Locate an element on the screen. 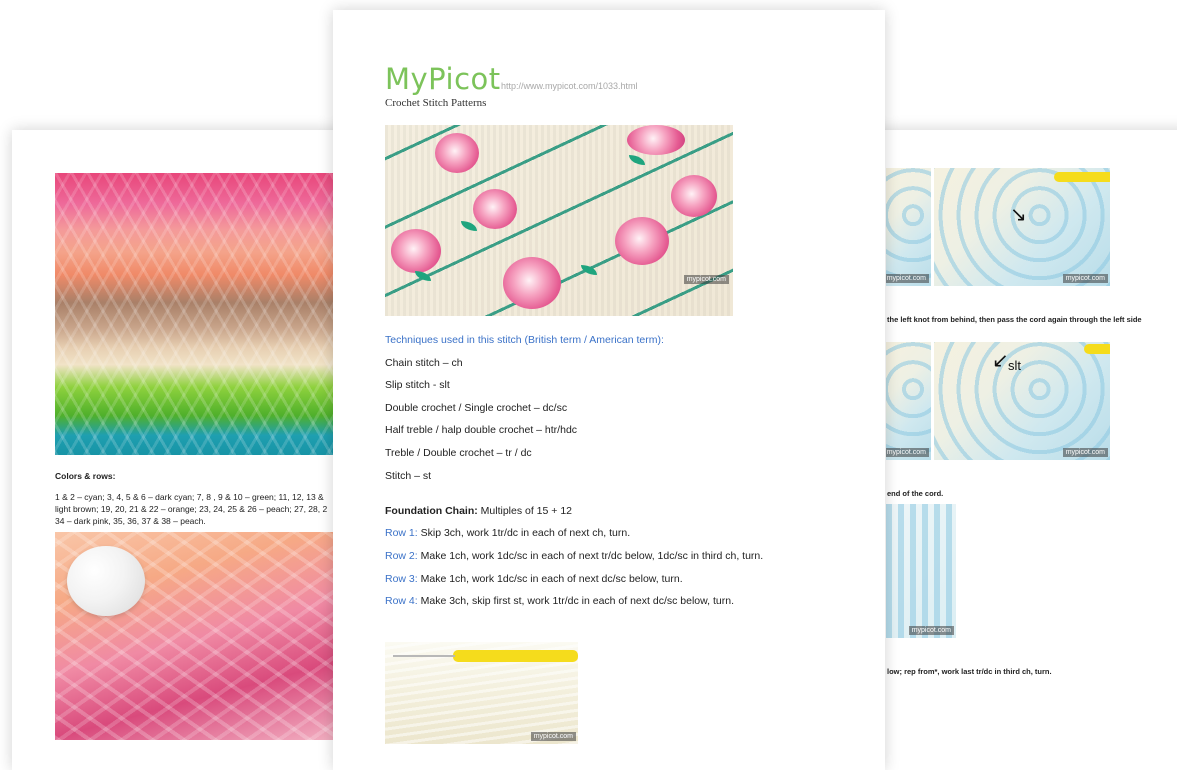 This screenshot has width=1177, height=770. step-photo-3: mypicot.com is located at coordinates (921, 571).